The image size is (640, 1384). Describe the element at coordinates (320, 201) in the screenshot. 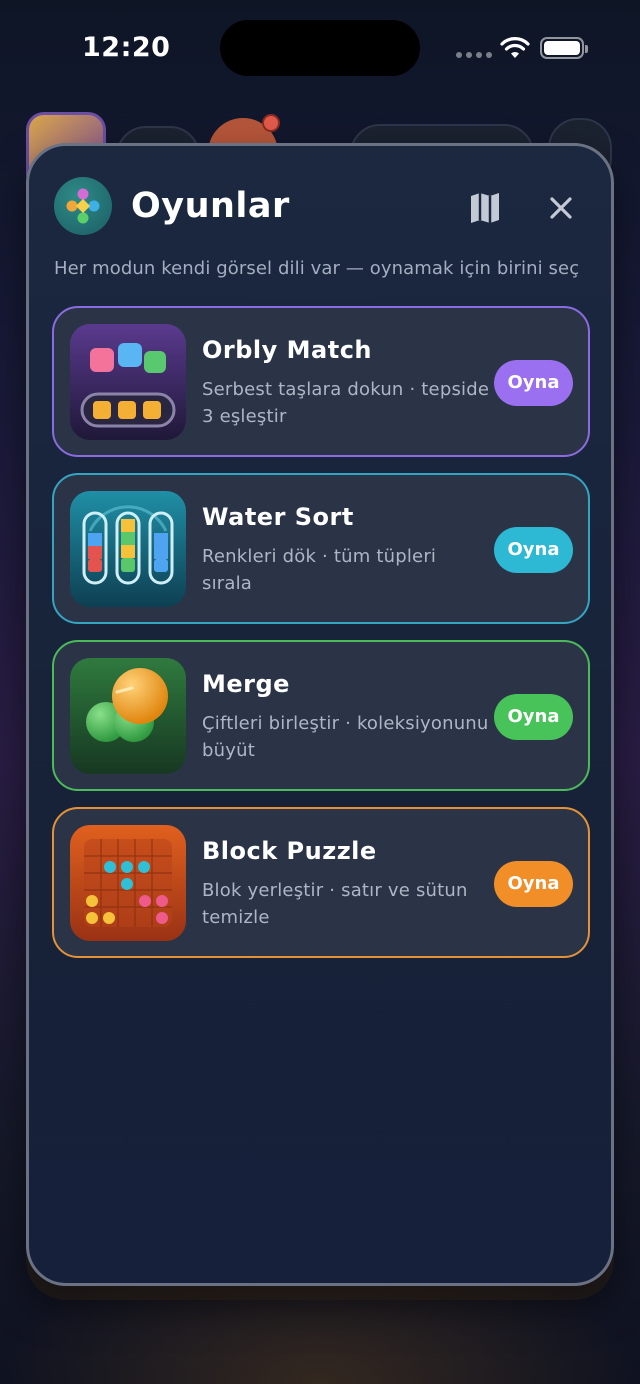

I see `modal-header: Oyunlar` at that location.